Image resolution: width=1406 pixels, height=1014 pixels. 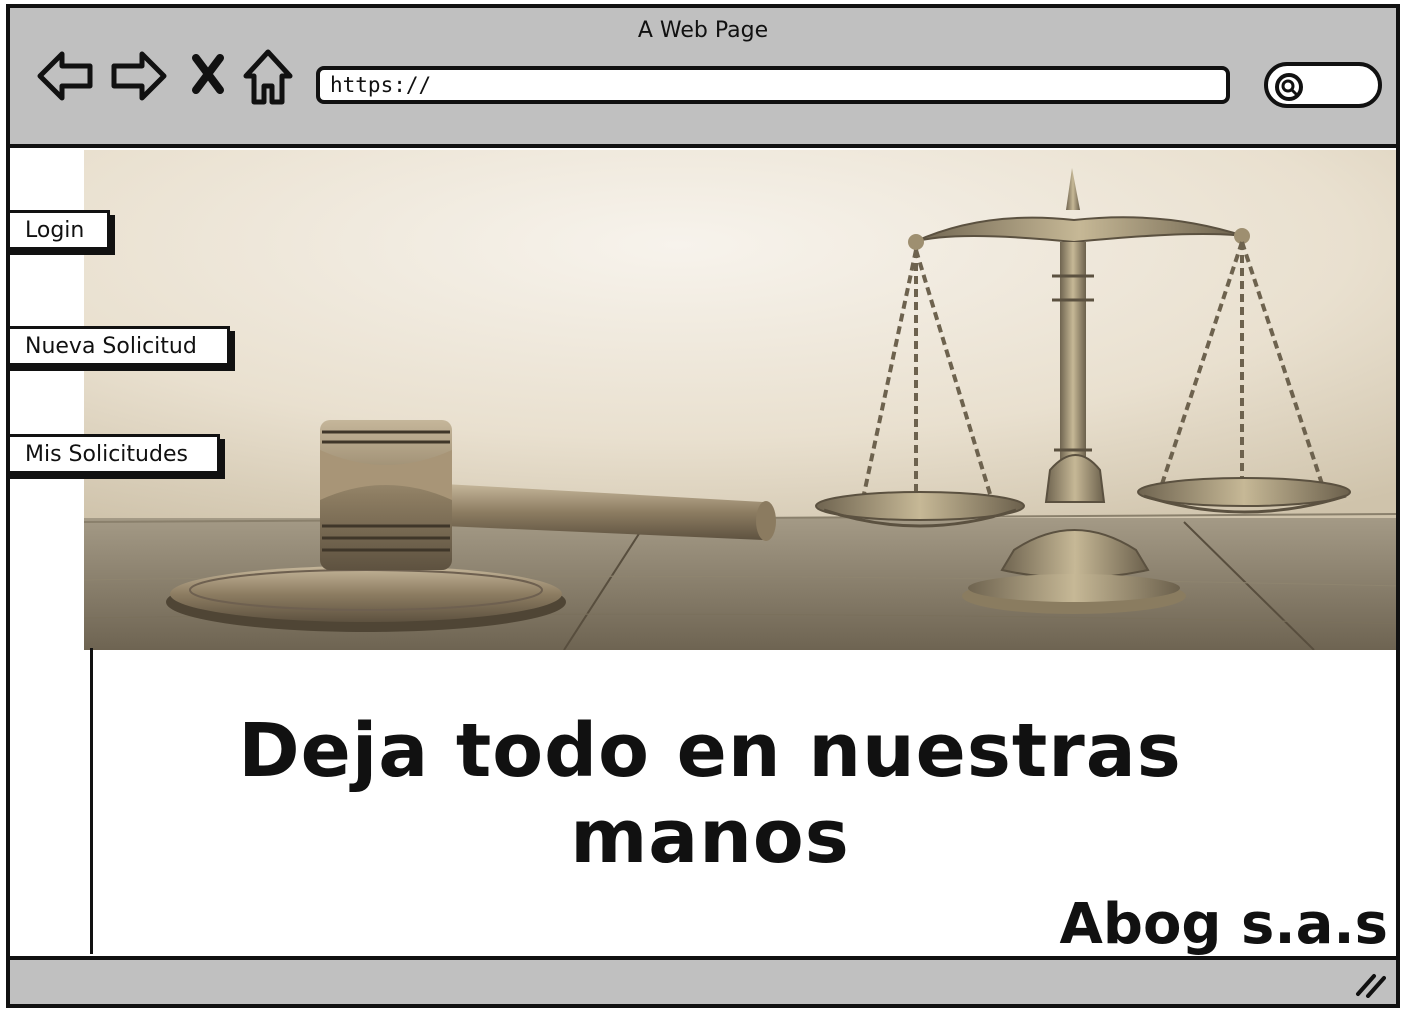 I want to click on sidebar-divider, so click(x=91, y=801).